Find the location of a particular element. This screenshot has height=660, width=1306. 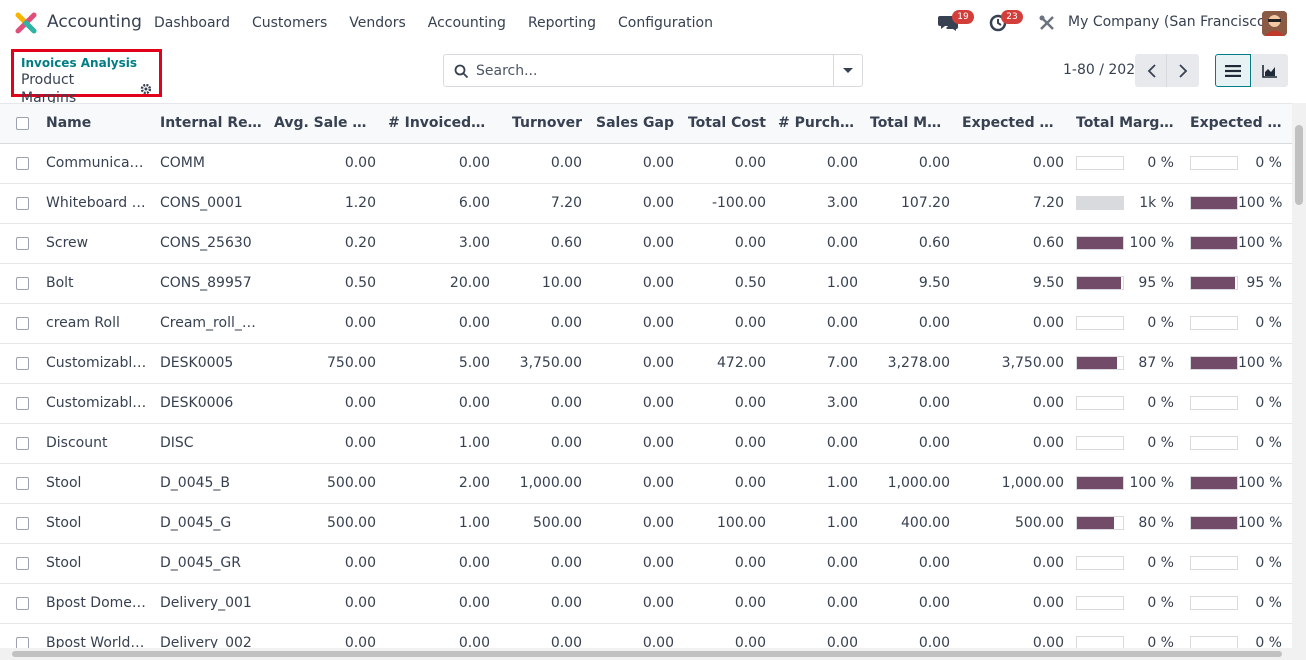

col-total-cost: Total Cost is located at coordinates (726, 124).